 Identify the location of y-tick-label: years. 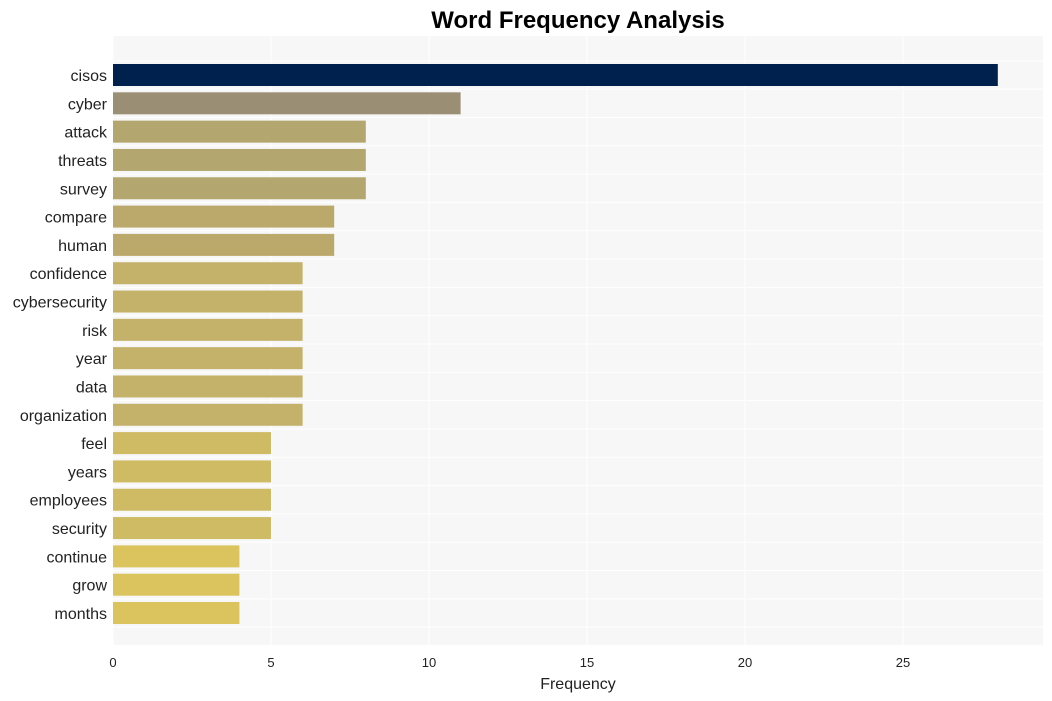
(87, 472).